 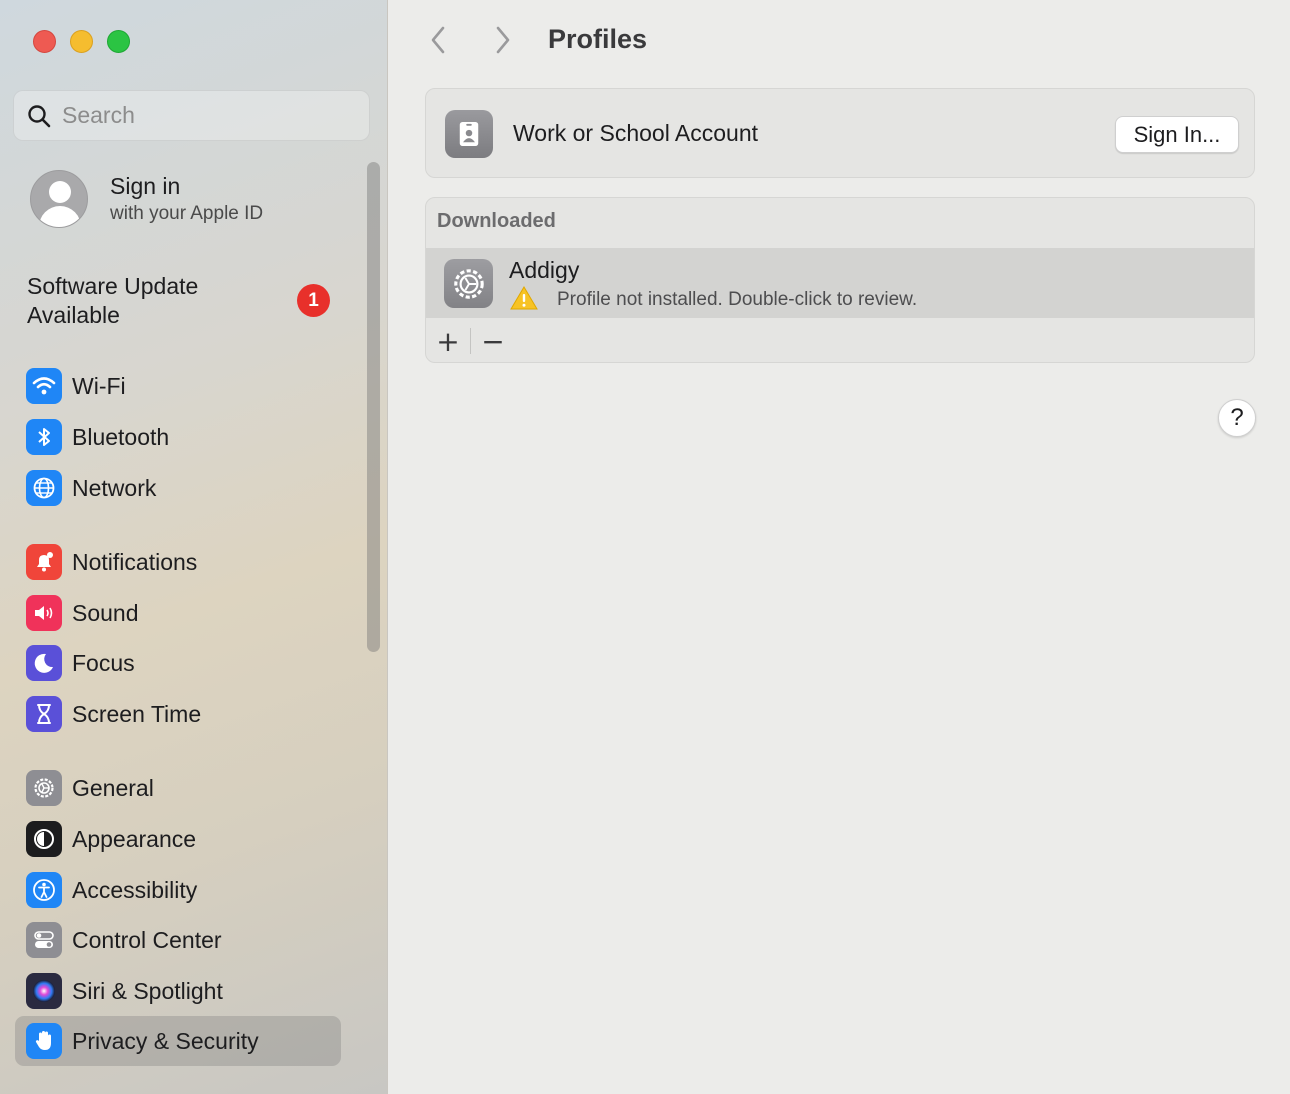 I want to click on sidebar-item-screen-time: Screen Time, so click(x=178, y=714).